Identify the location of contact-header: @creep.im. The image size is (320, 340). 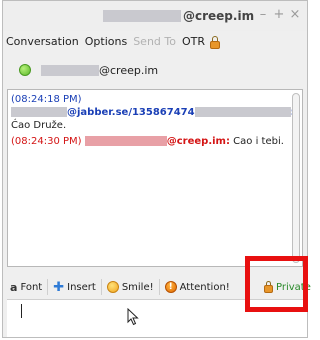
(155, 70).